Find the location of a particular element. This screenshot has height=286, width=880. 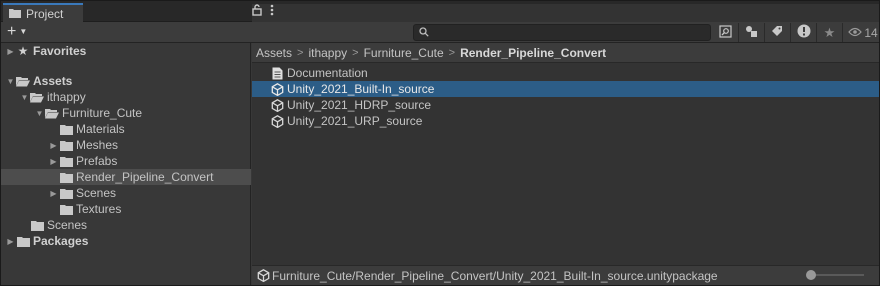

tree-item-label: Materials is located at coordinates (100, 129).